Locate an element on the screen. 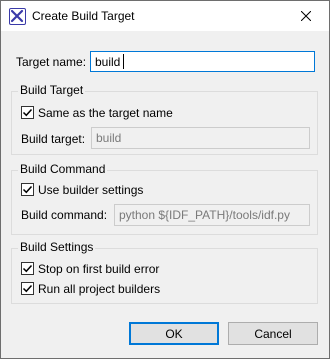 The image size is (330, 359). build-command-label: Build command: is located at coordinates (64, 215).